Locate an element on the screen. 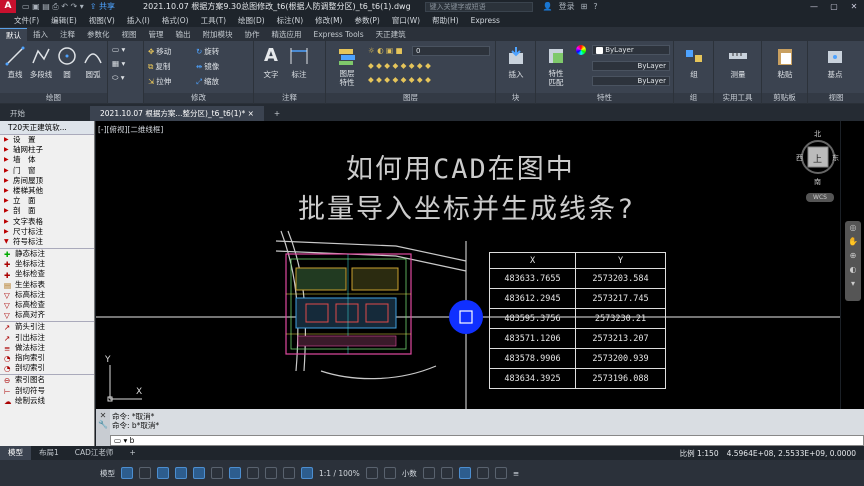 This screenshot has width=864, height=486. tab-output: 输出 is located at coordinates (183, 34).